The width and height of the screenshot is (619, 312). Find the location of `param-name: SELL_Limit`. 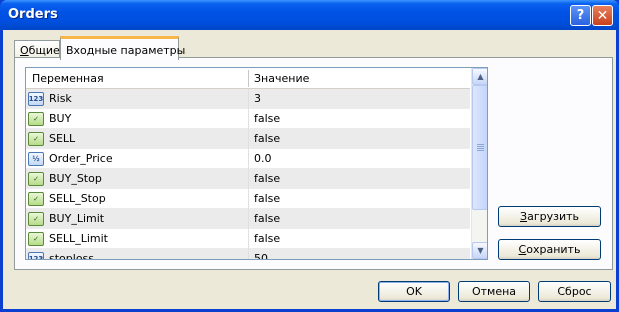

param-name: SELL_Limit is located at coordinates (78, 238).